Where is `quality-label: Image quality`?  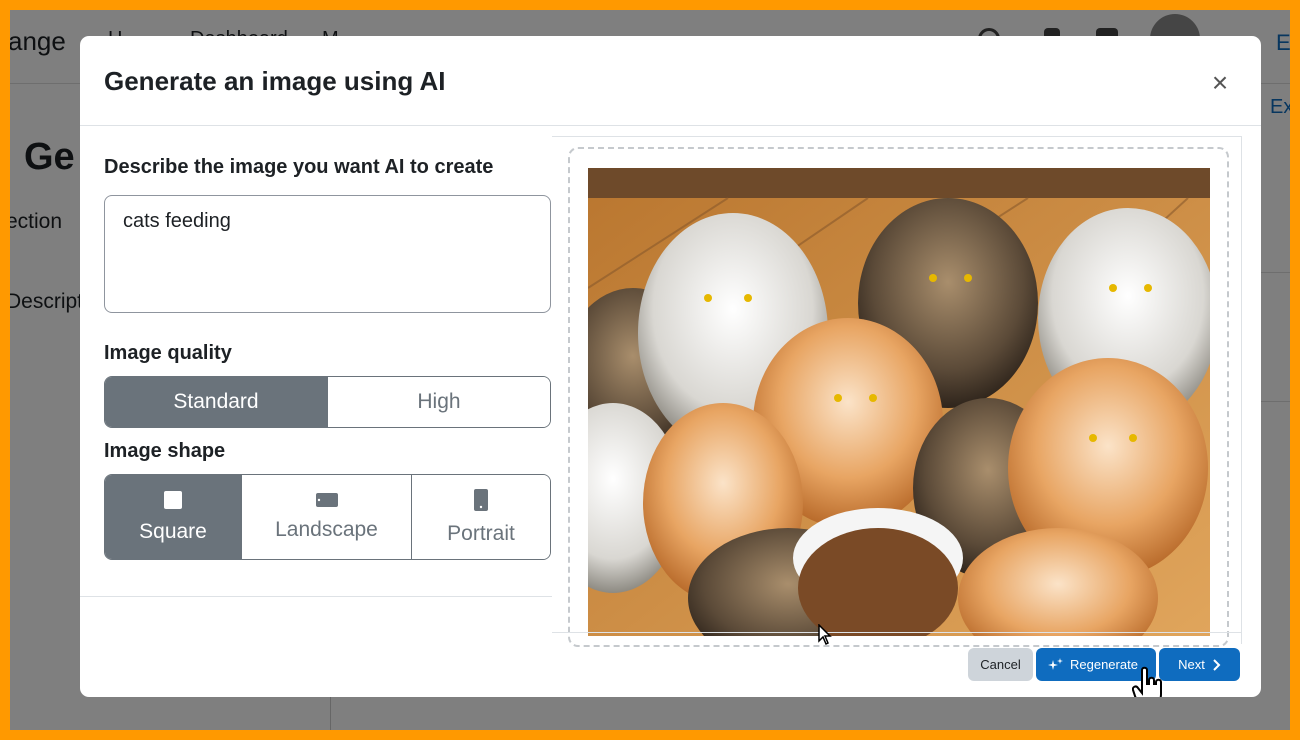 quality-label: Image quality is located at coordinates (168, 353).